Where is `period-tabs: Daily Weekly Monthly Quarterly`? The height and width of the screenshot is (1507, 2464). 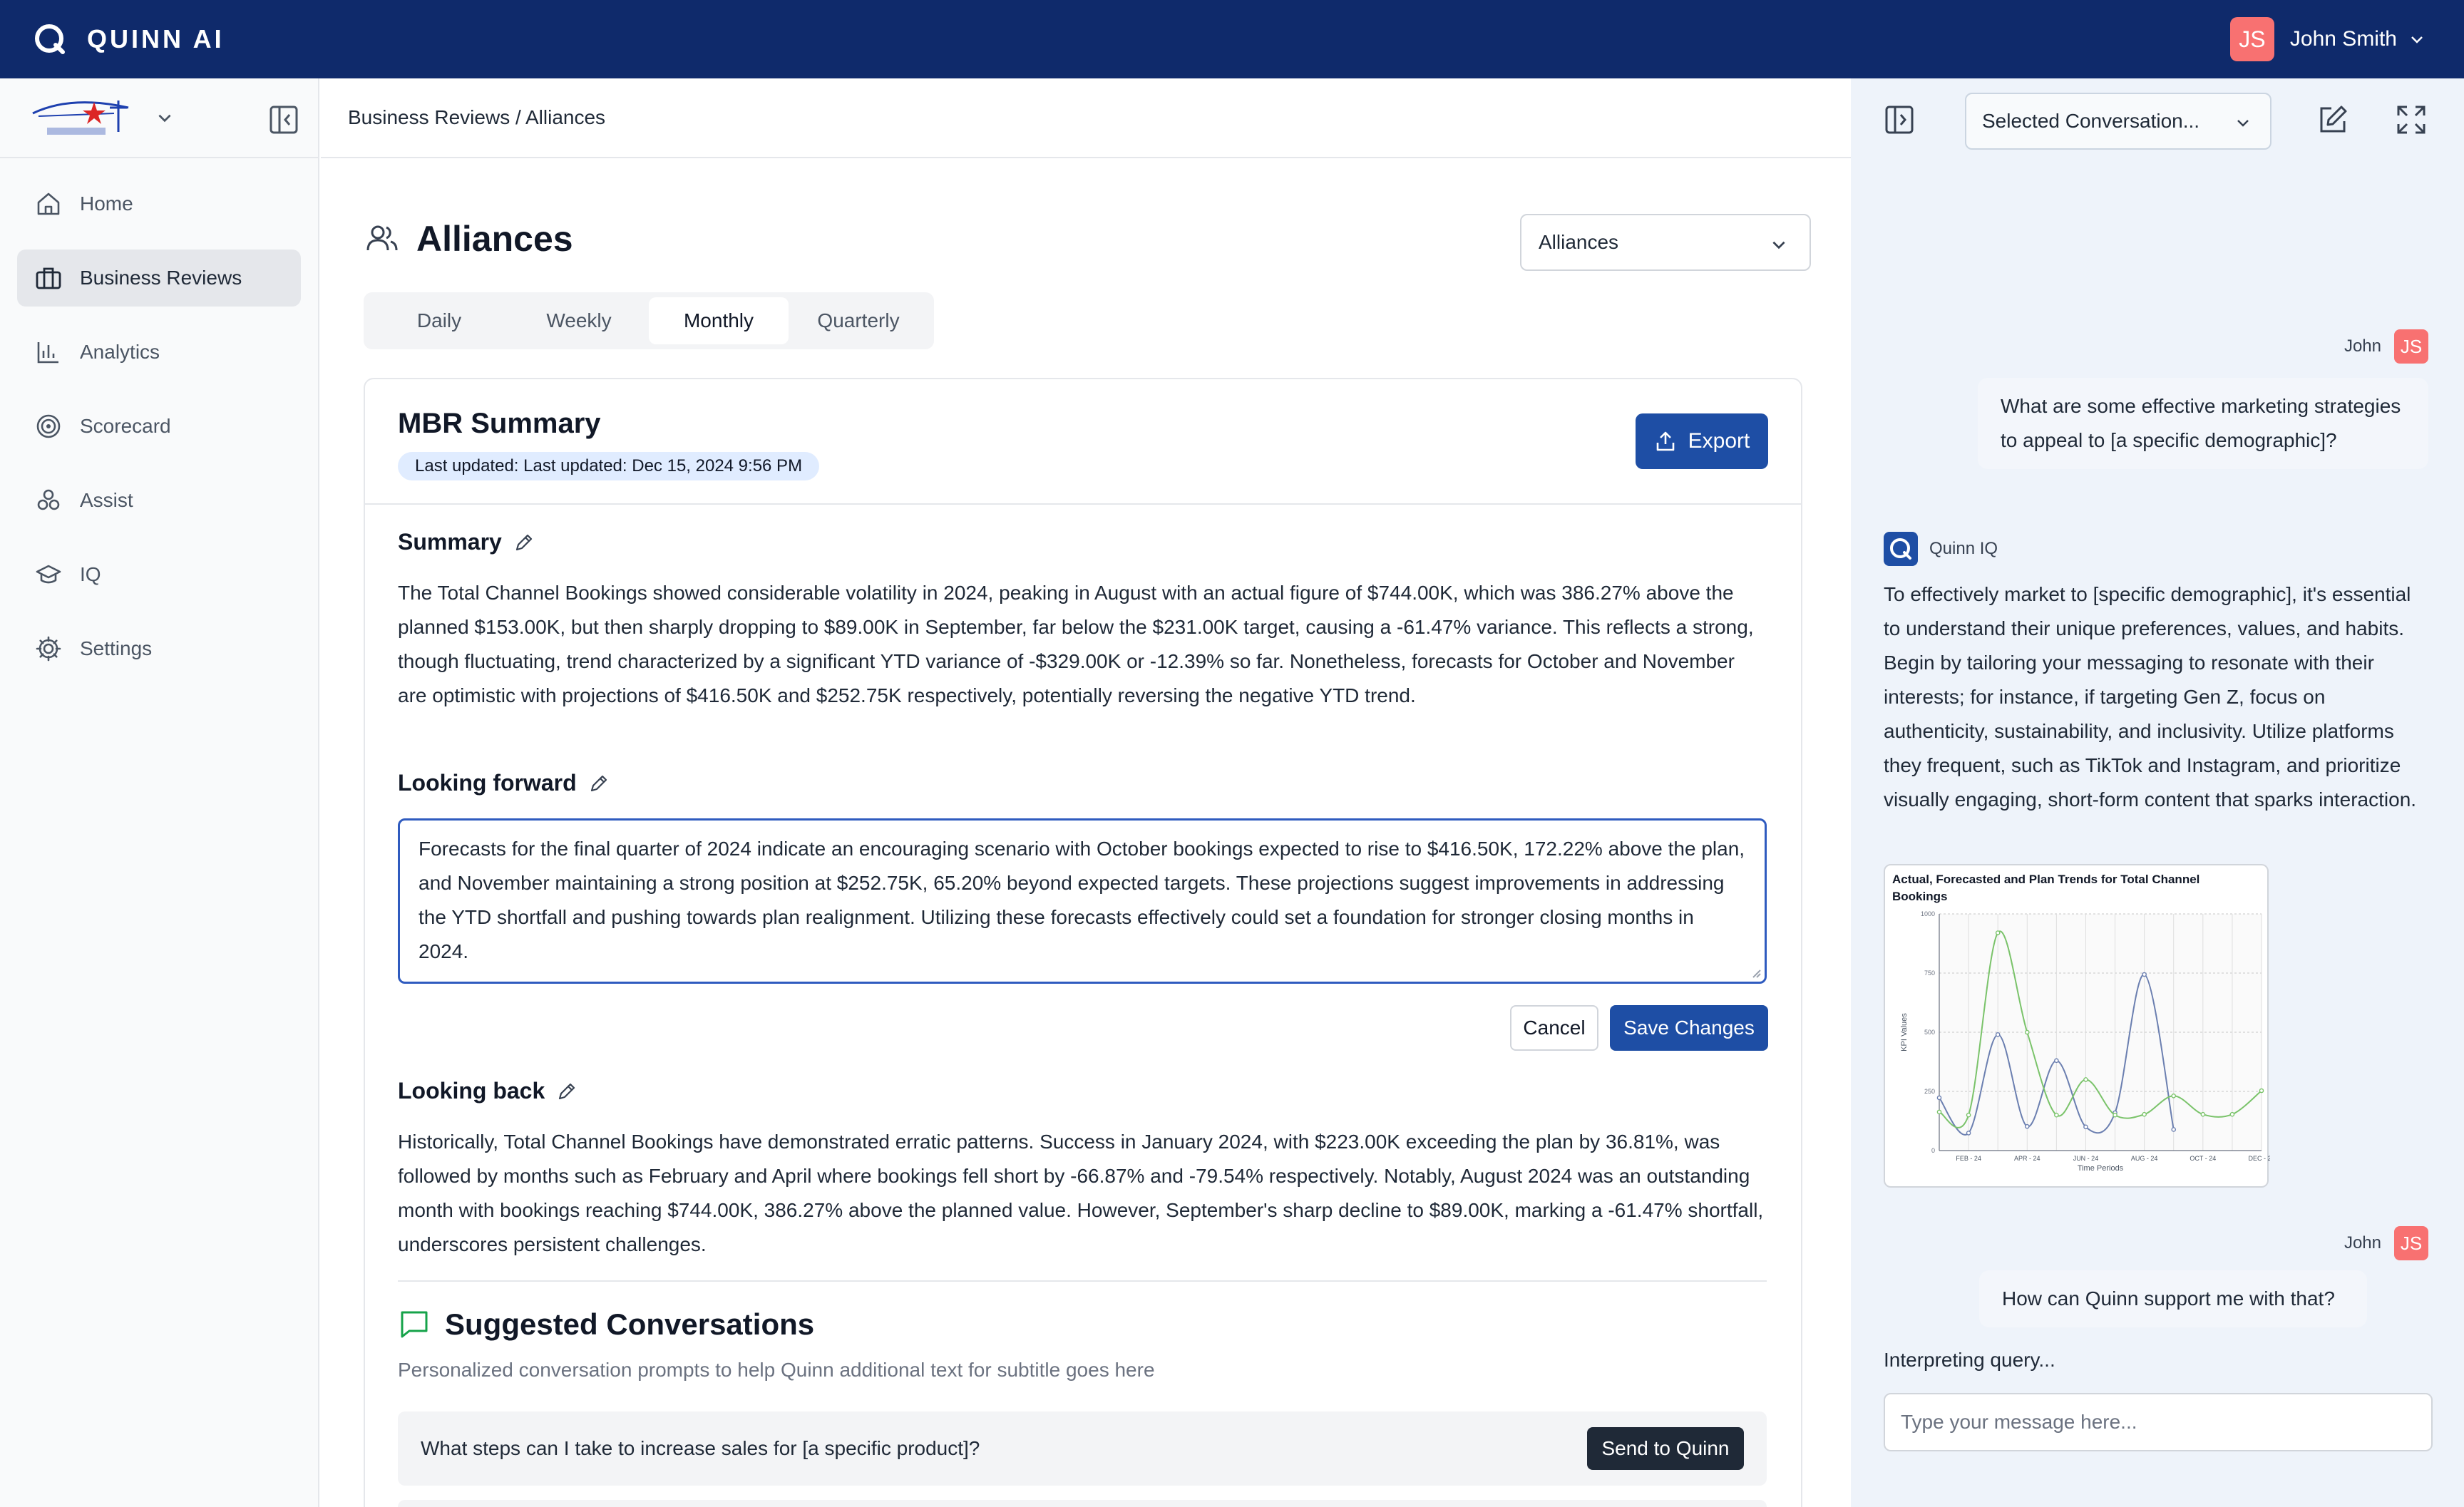 period-tabs: Daily Weekly Monthly Quarterly is located at coordinates (649, 320).